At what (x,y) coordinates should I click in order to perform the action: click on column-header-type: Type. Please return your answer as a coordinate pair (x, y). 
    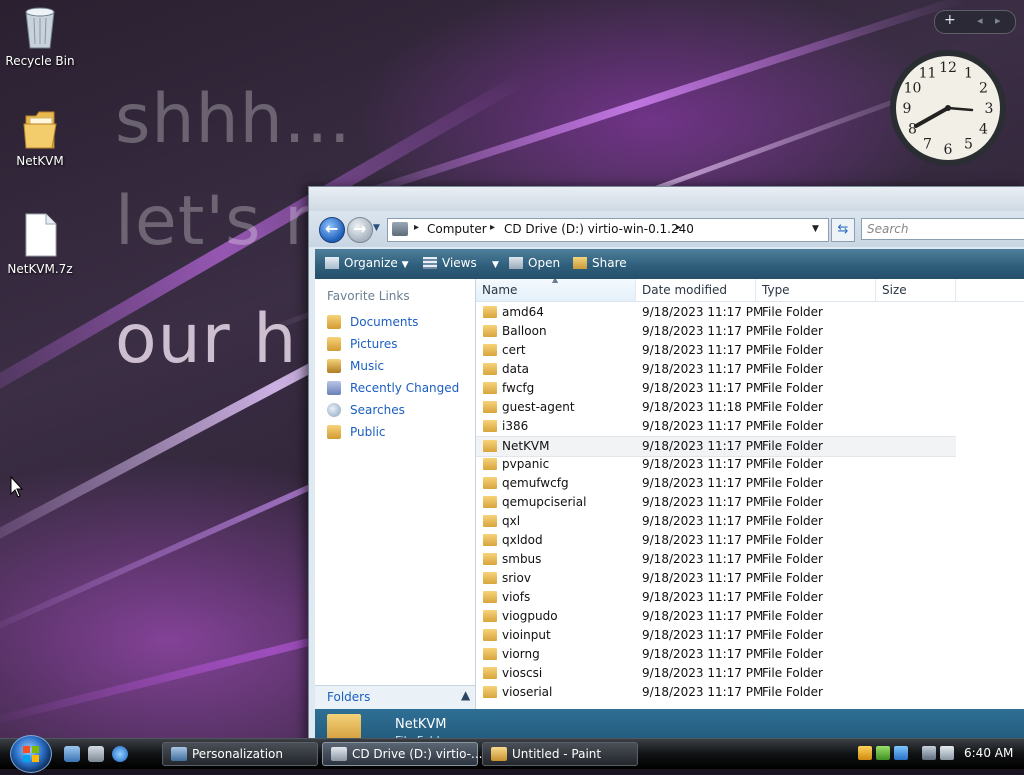
    Looking at the image, I should click on (816, 290).